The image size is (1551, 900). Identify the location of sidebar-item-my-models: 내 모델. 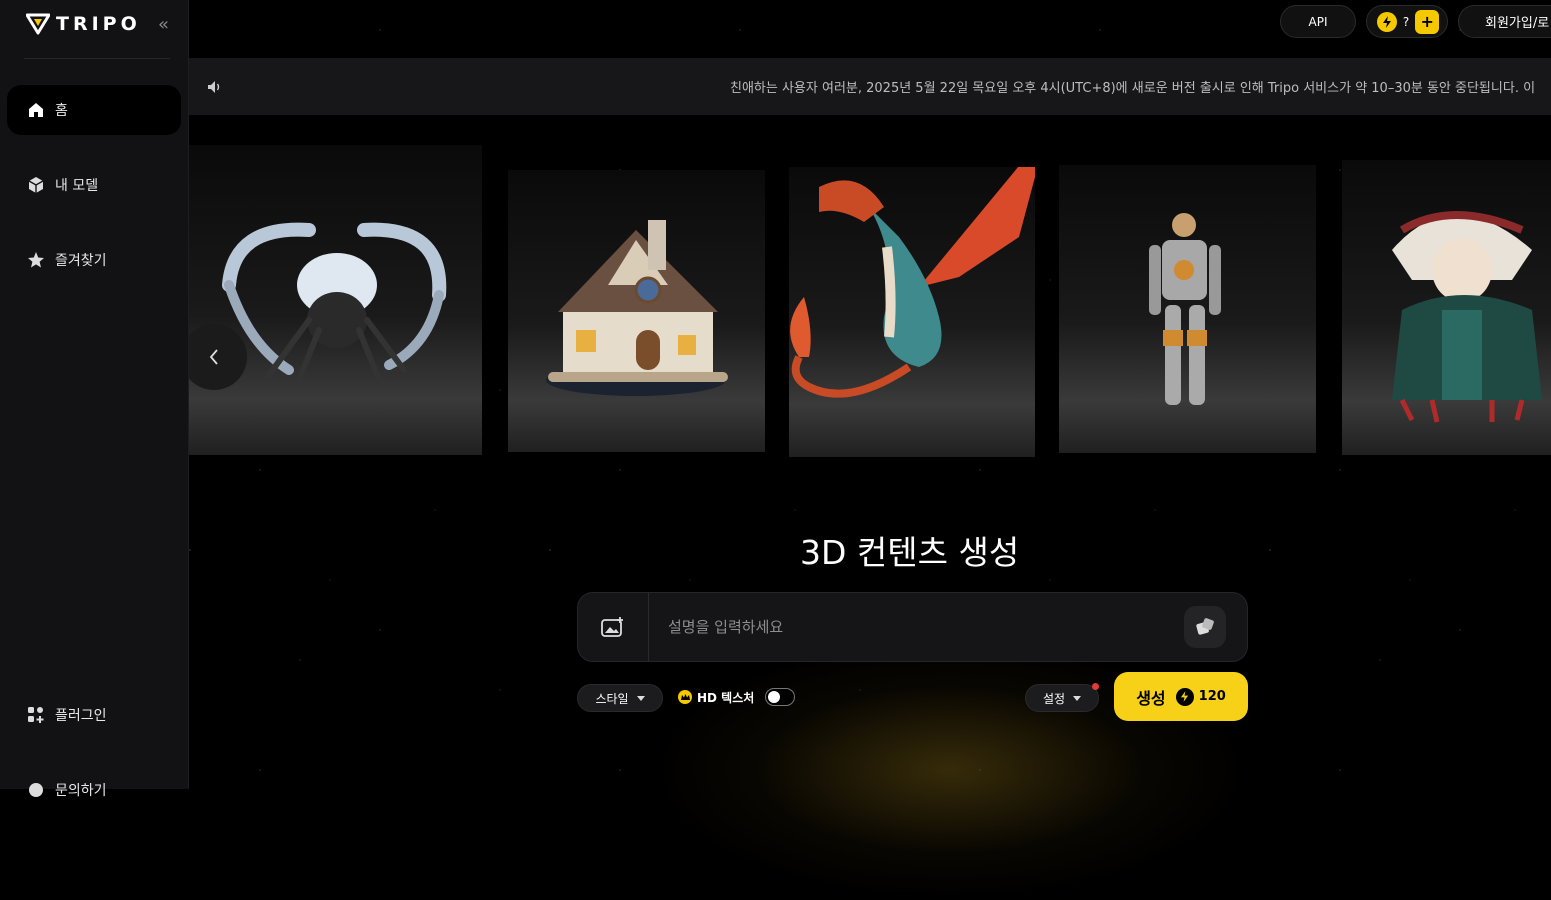
(94, 185).